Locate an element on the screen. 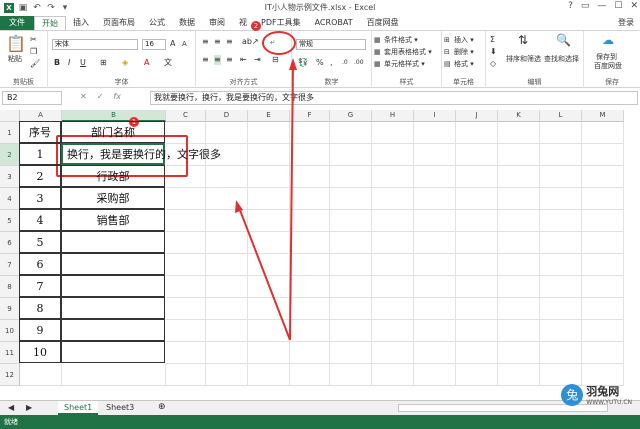  cell-a7: 6 is located at coordinates (40, 264).